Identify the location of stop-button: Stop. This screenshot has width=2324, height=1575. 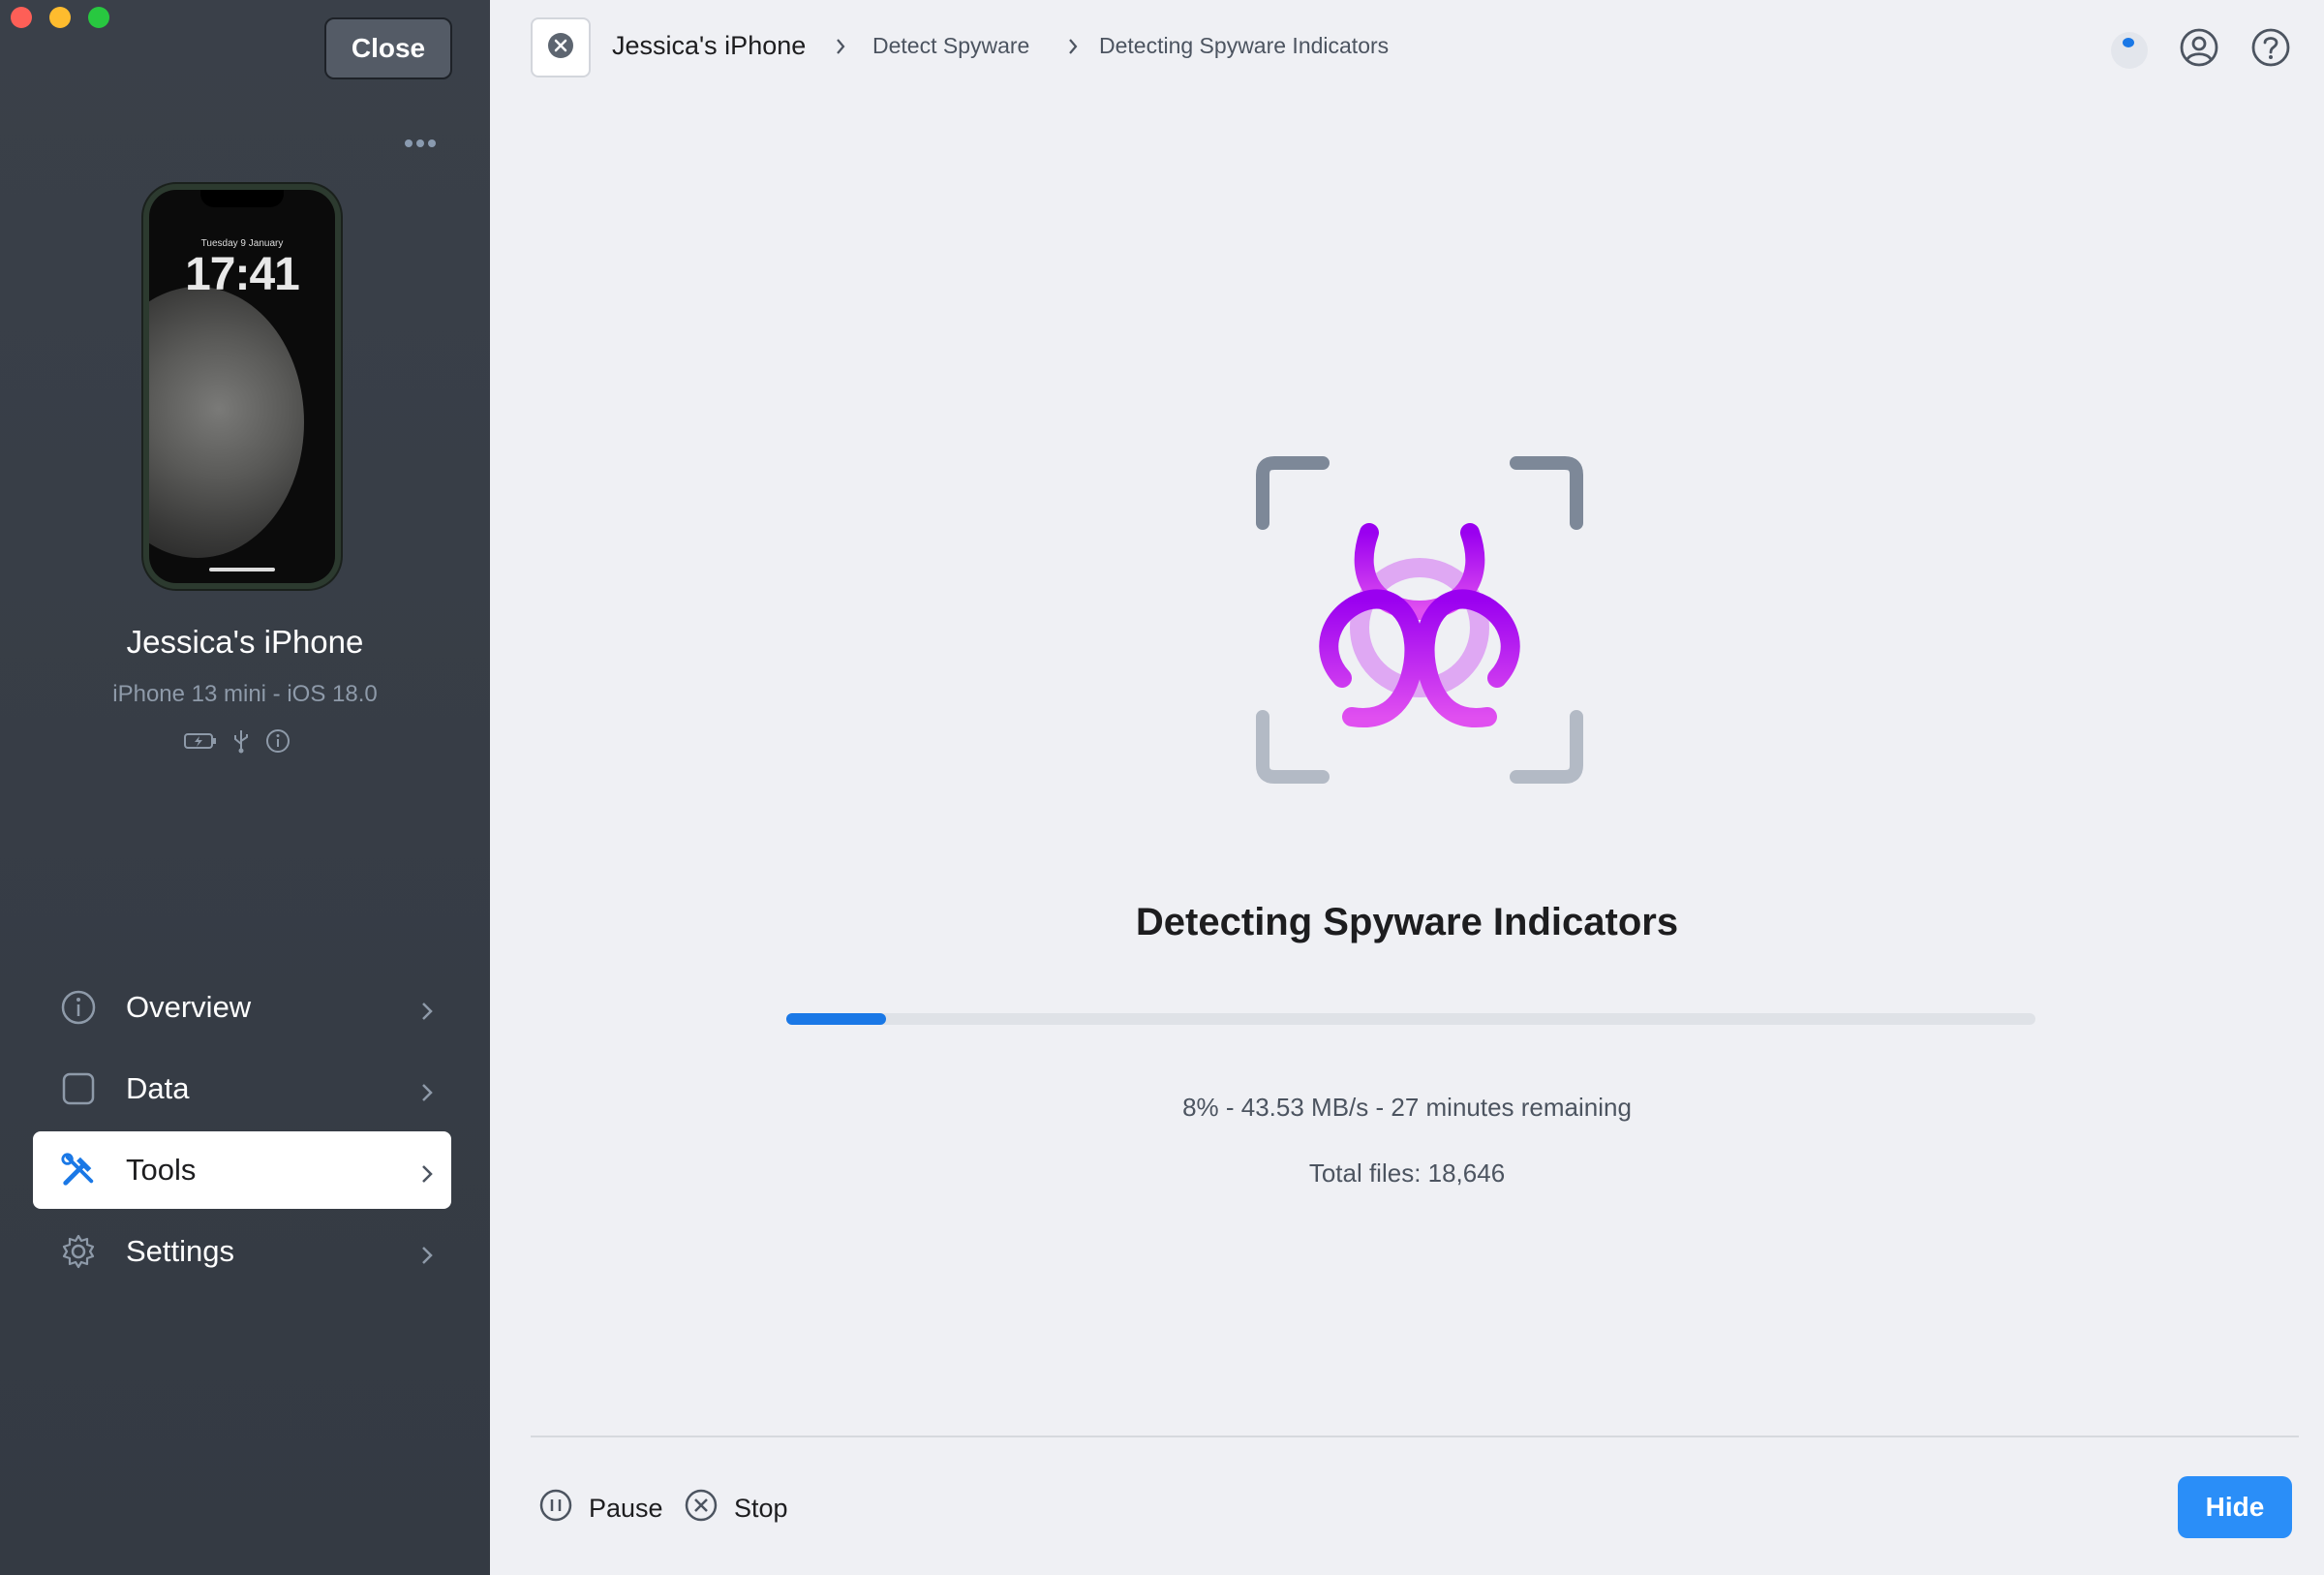
(736, 1508).